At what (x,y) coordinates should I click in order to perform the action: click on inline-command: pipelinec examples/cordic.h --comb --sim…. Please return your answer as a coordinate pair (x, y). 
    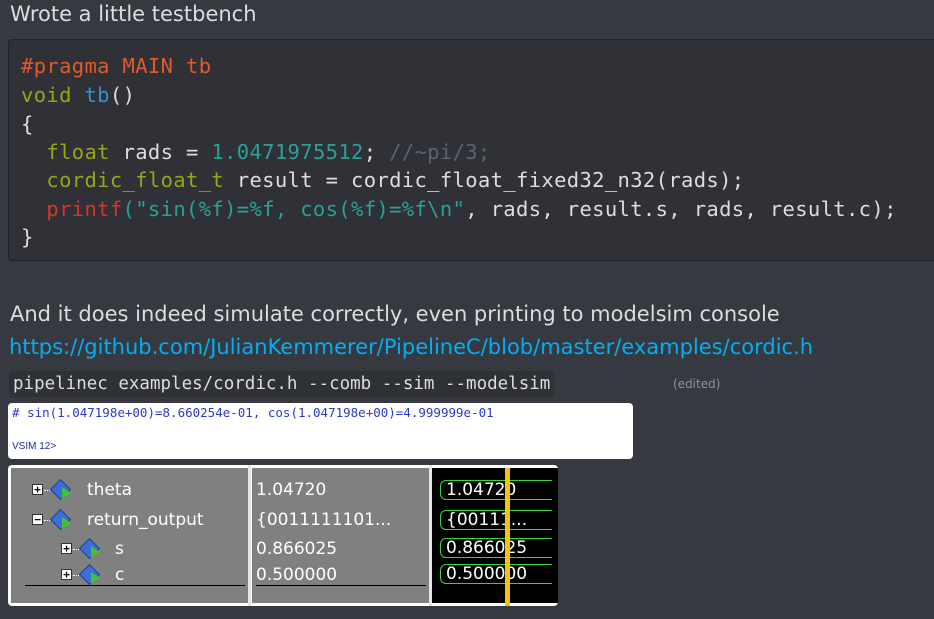
    Looking at the image, I should click on (282, 384).